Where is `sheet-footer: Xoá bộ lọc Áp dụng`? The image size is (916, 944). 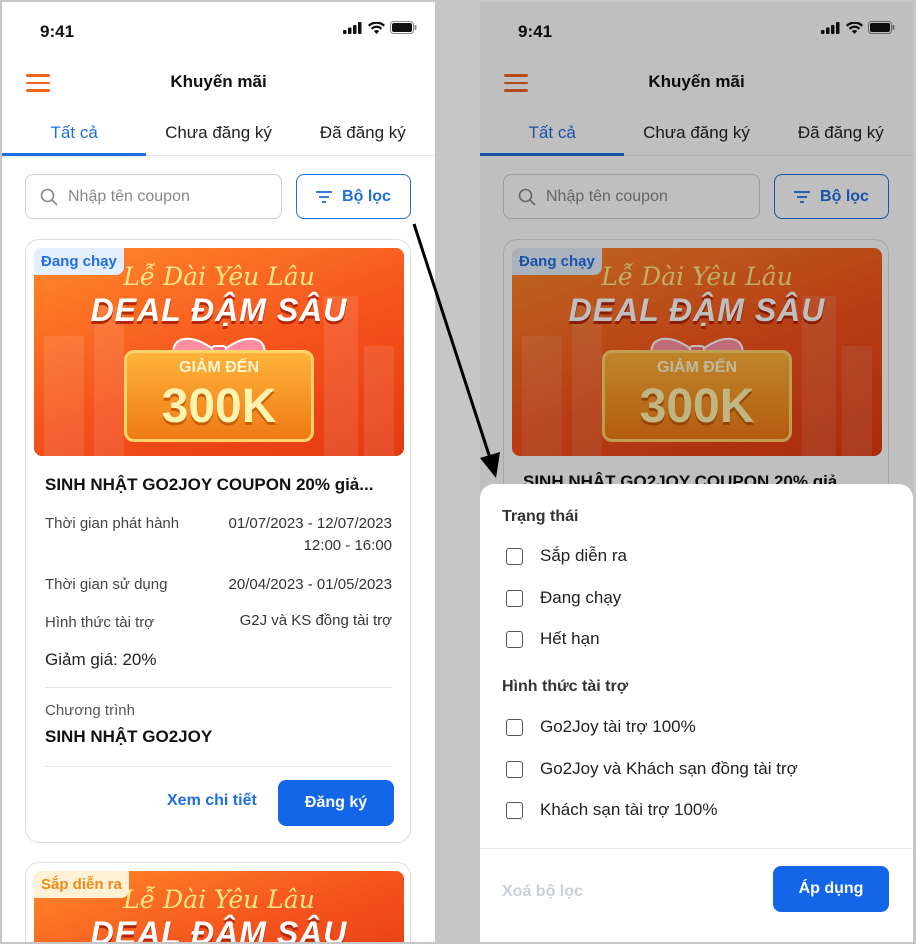
sheet-footer: Xoá bộ lọc Áp dụng is located at coordinates (696, 895).